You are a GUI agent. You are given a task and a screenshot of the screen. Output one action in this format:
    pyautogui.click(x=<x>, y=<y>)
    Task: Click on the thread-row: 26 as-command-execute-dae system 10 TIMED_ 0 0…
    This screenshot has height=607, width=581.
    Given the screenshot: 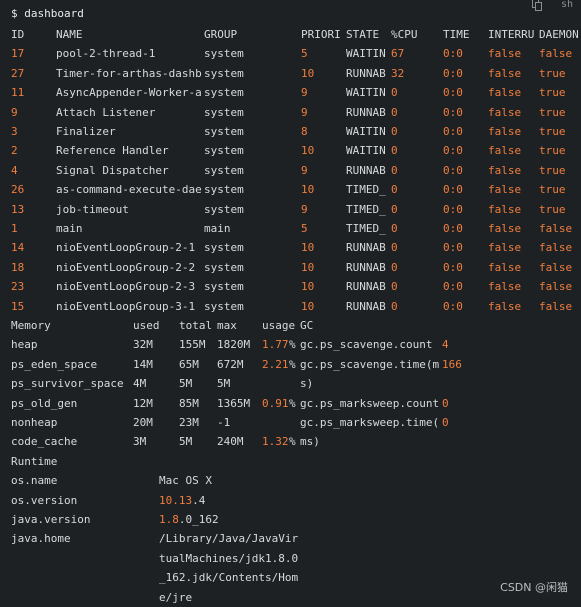 What is the action you would take?
    pyautogui.click(x=290, y=189)
    